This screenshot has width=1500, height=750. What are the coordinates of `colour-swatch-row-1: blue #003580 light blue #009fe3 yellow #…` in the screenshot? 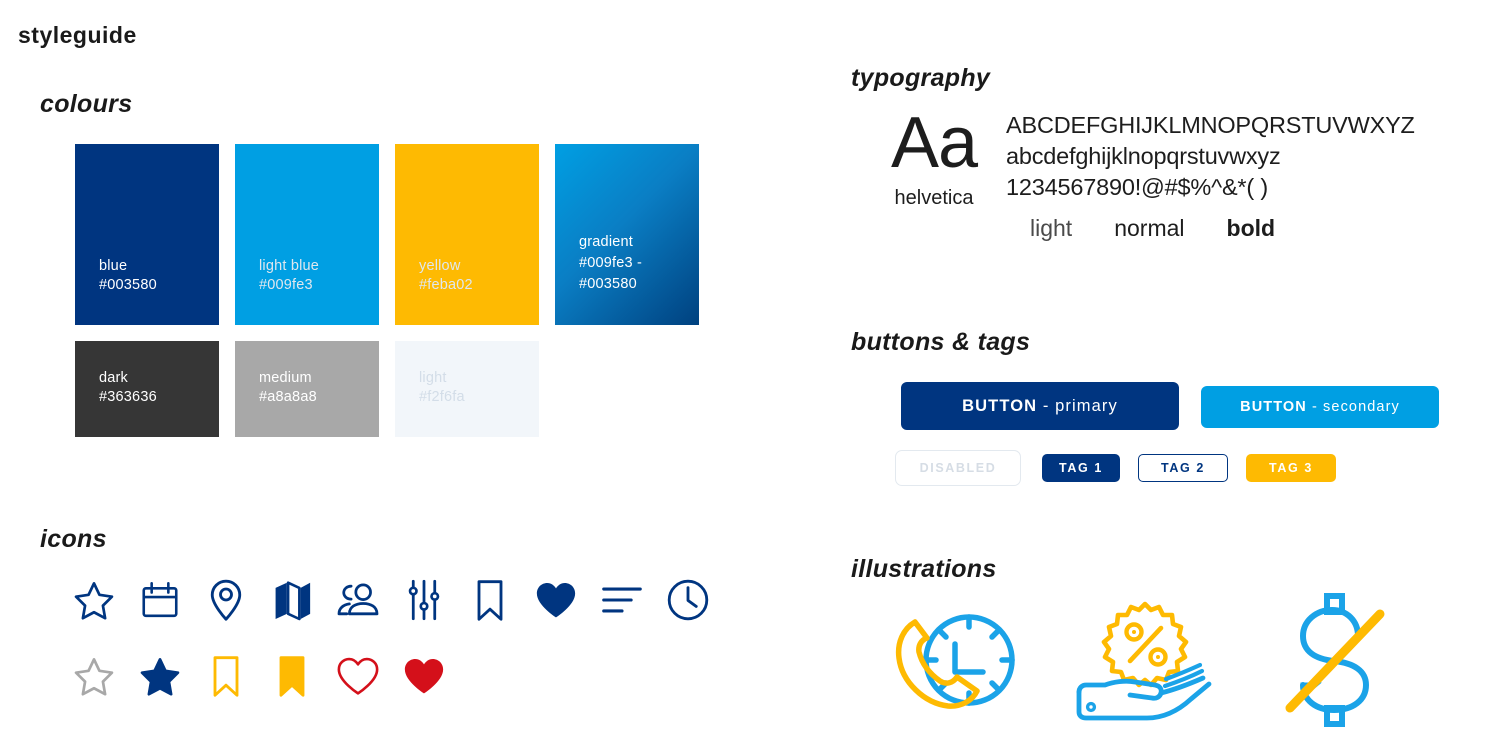 It's located at (387, 234).